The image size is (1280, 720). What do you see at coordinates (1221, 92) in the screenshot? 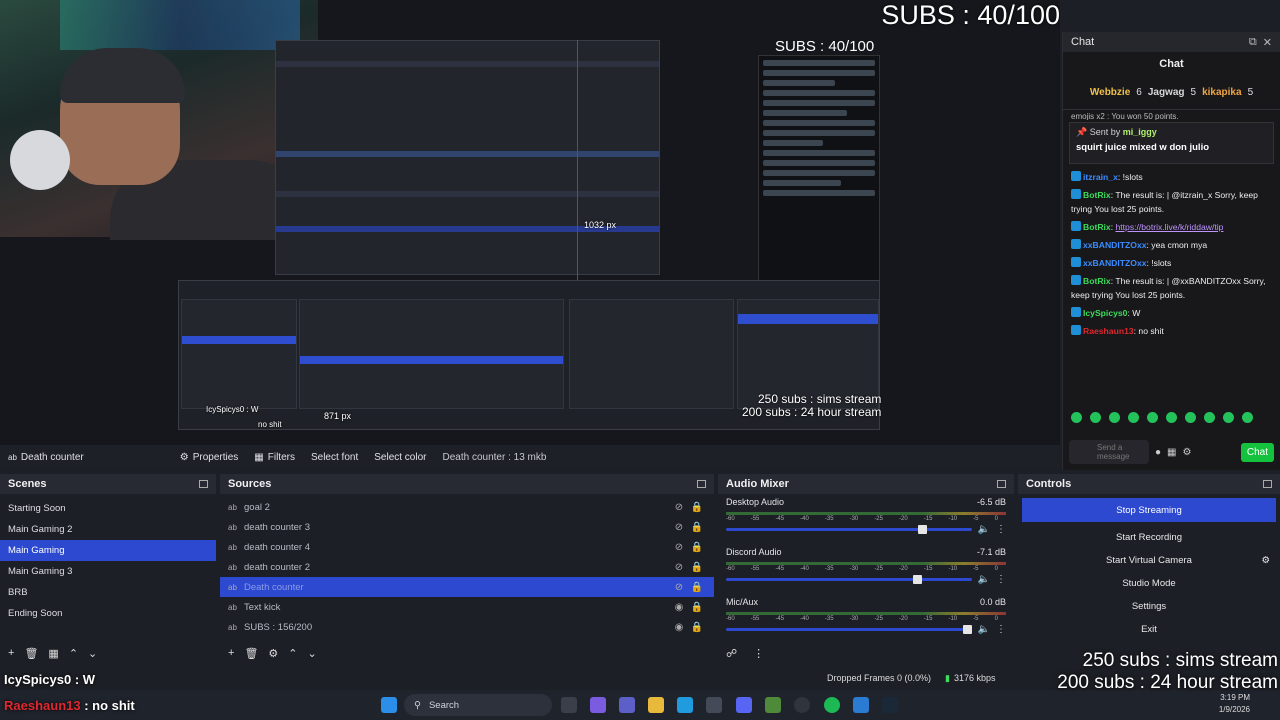
I see `leaderboard-third-user: kikapika` at bounding box center [1221, 92].